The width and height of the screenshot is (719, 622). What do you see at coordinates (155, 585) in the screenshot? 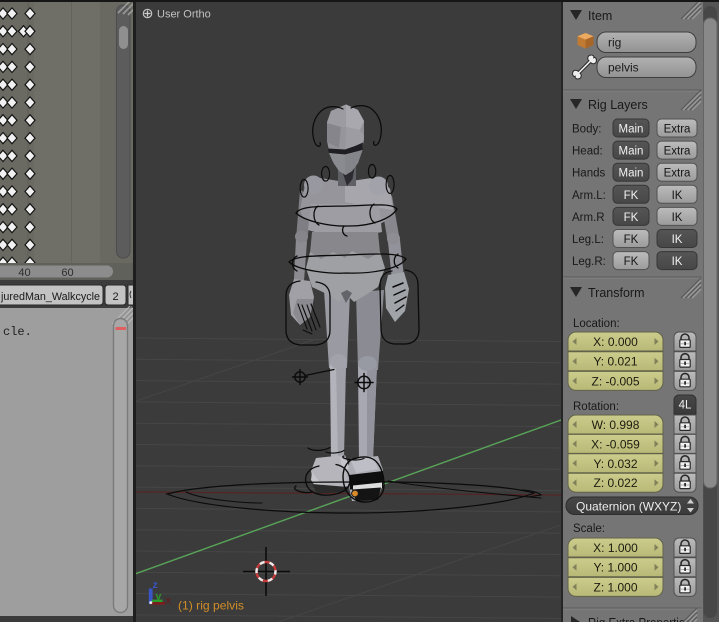
I see `svg-text: z` at bounding box center [155, 585].